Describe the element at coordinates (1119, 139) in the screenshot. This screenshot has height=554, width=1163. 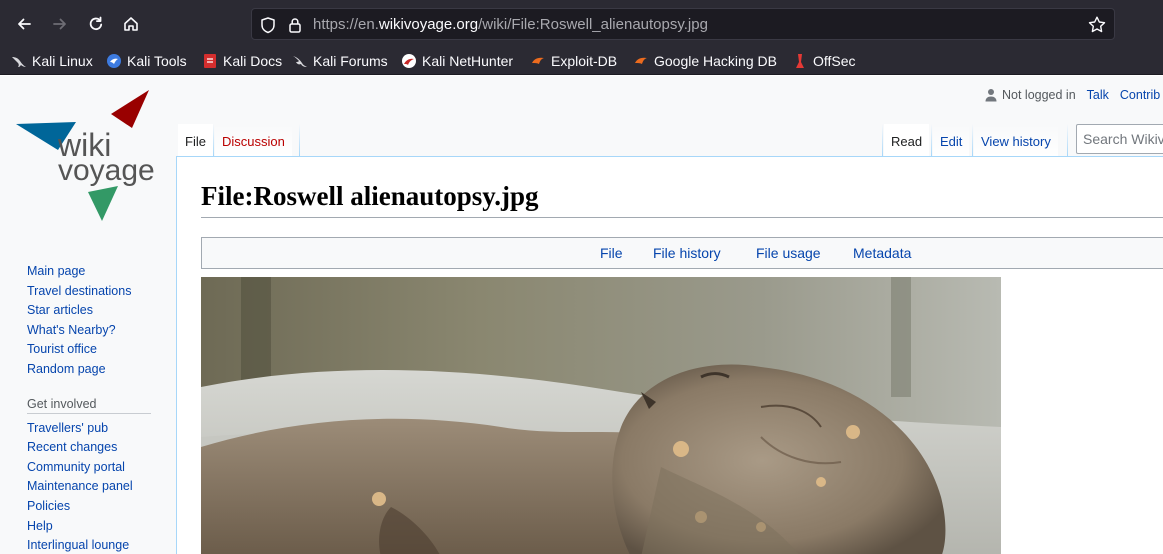
I see `search-input: Search Wikivoyage` at that location.